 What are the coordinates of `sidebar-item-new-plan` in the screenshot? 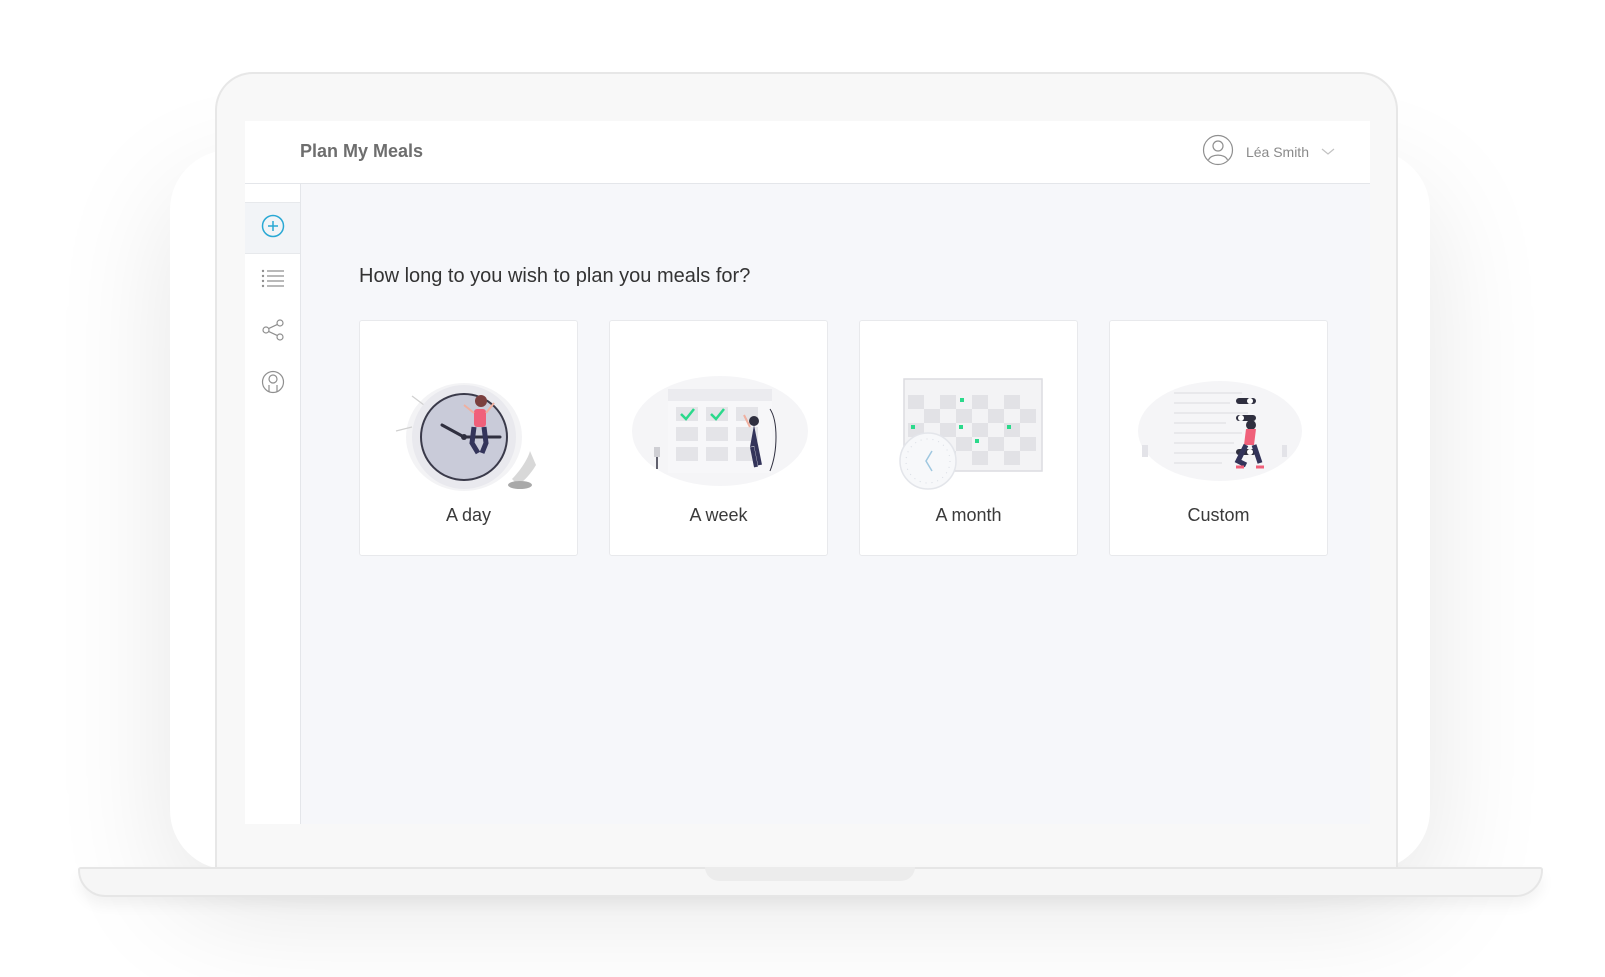 It's located at (272, 228).